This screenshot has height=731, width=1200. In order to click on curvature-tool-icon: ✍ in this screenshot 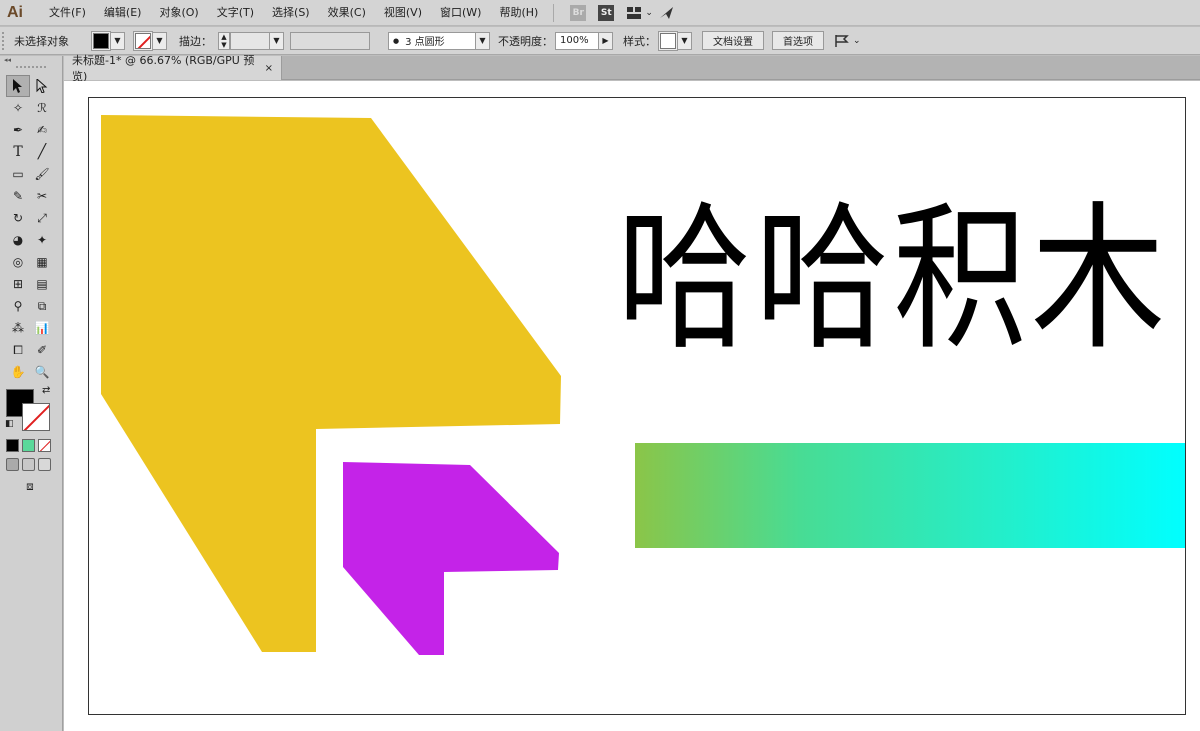, I will do `click(42, 130)`.